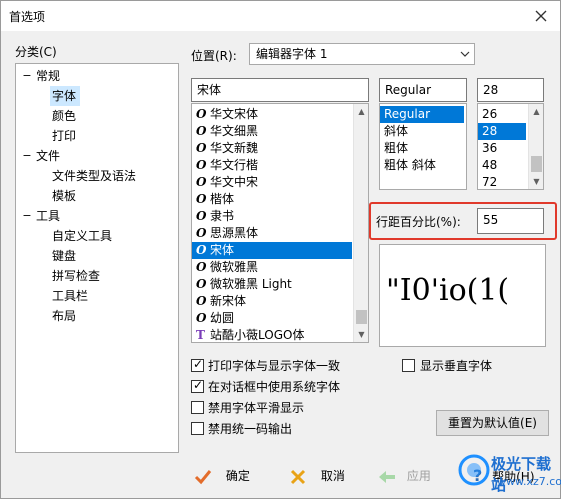 The height and width of the screenshot is (499, 561). I want to click on size-list-item: 48, so click(502, 165).